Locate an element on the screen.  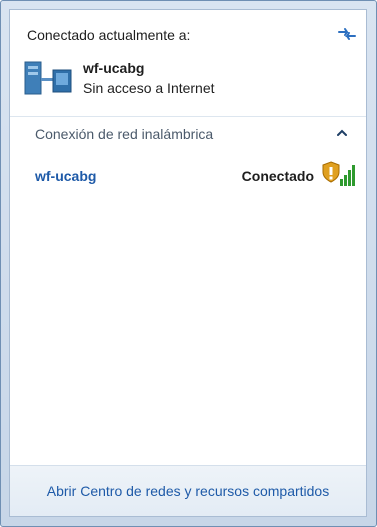
network-computer-icon is located at coordinates (48, 78).